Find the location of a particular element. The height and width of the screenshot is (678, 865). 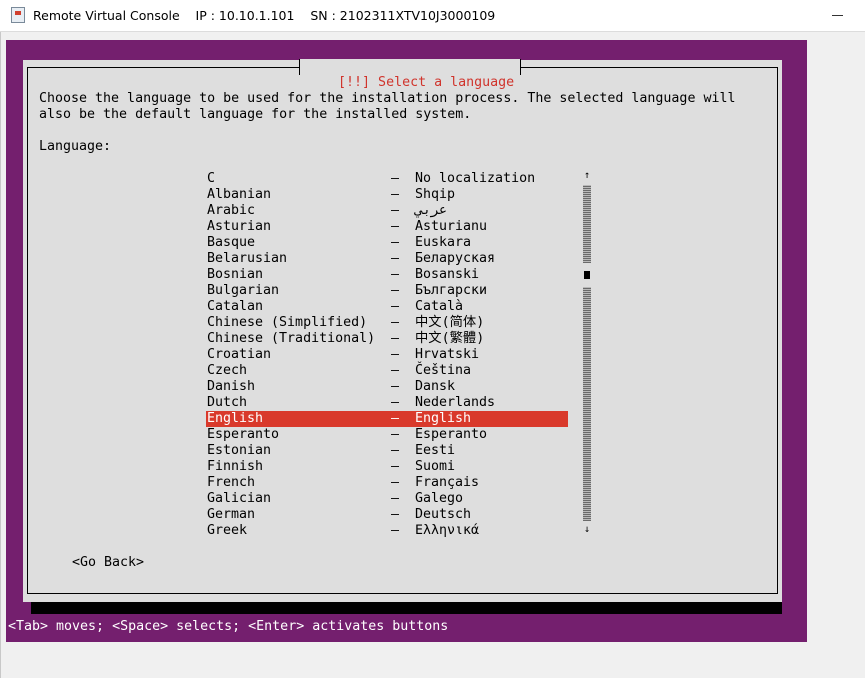

list-item-selected: English – English is located at coordinates (387, 419).